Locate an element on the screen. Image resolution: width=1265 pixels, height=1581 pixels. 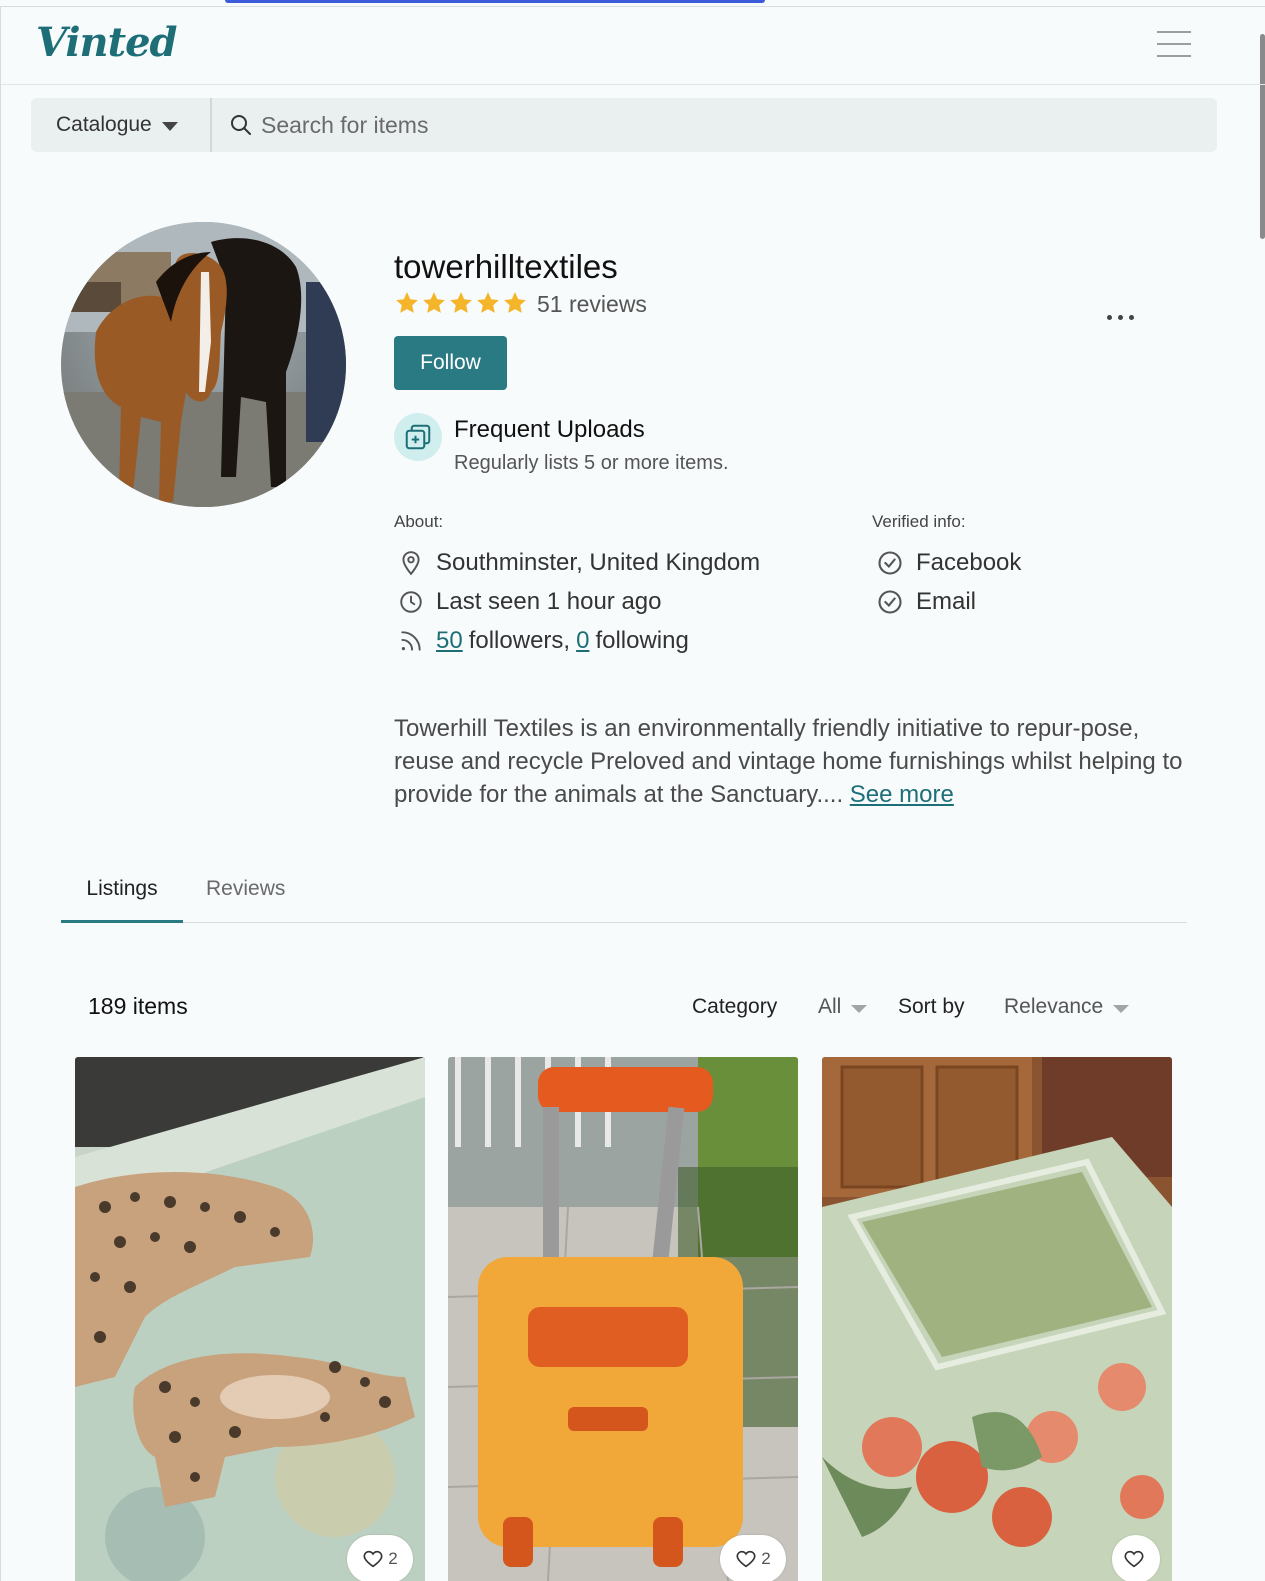
rating-stars is located at coordinates (461, 303).